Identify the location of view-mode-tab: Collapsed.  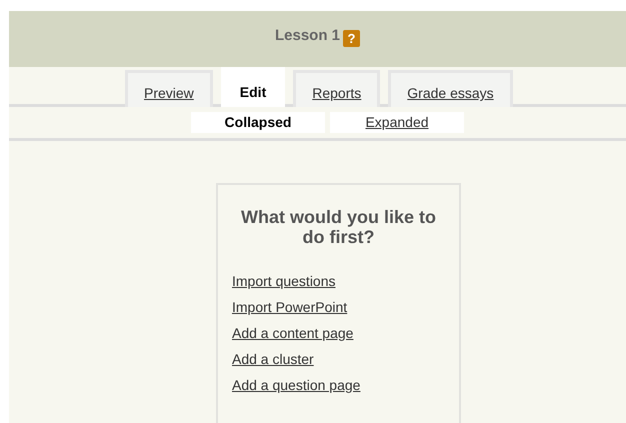
(258, 122).